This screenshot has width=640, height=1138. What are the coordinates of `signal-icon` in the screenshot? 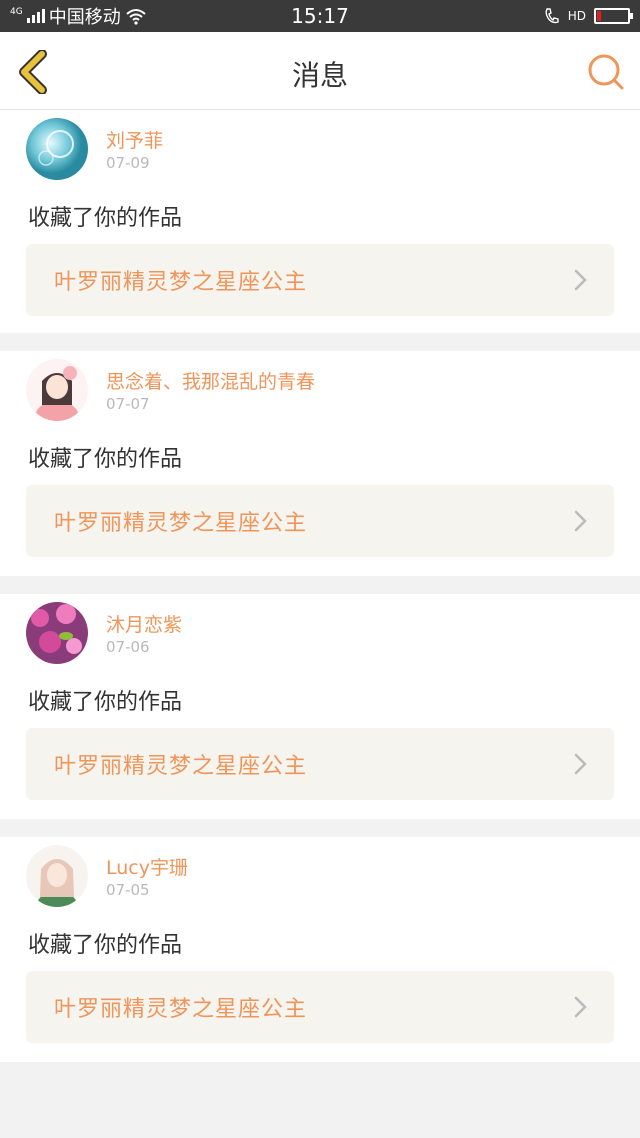 It's located at (35, 16).